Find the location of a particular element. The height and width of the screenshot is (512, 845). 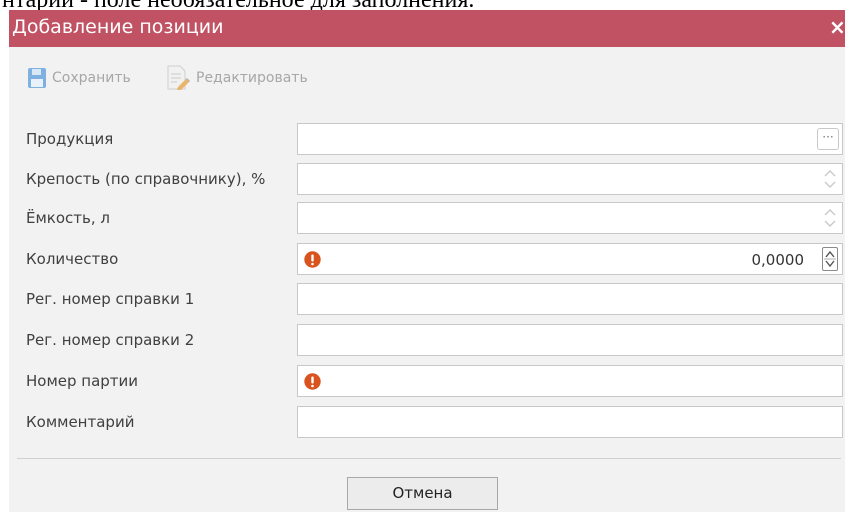

quantity-value: 0,0000 is located at coordinates (778, 260).